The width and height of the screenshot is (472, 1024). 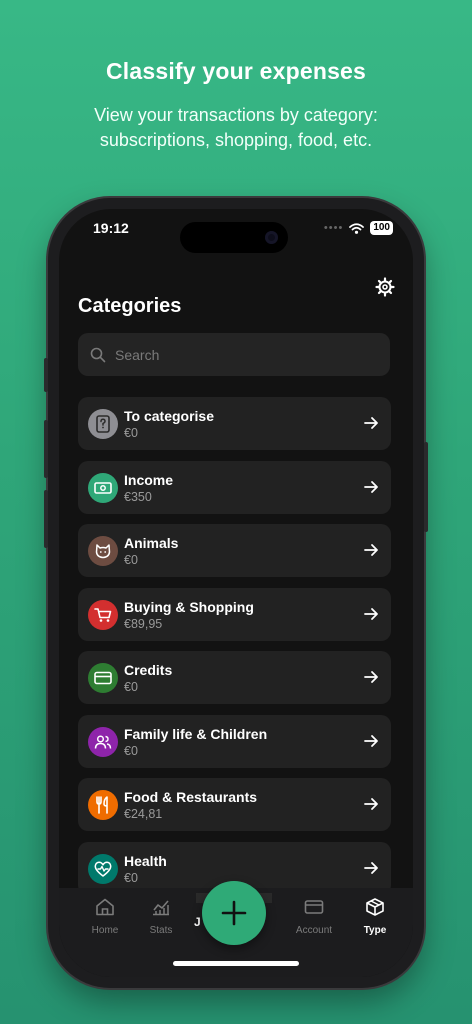 I want to click on cube-icon, so click(x=375, y=907).